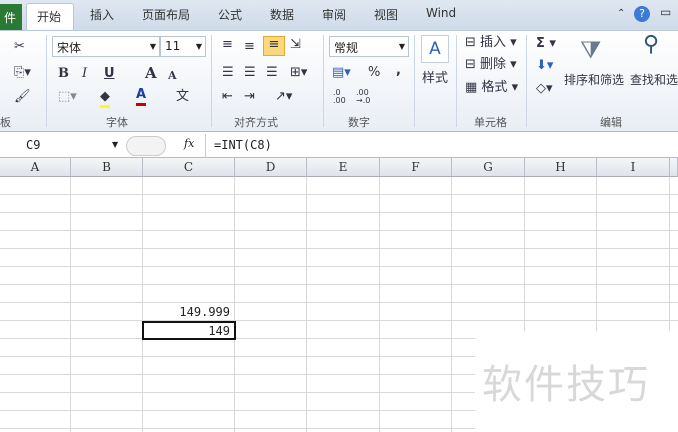 This screenshot has width=678, height=432. I want to click on format-label: 格式, so click(494, 87).